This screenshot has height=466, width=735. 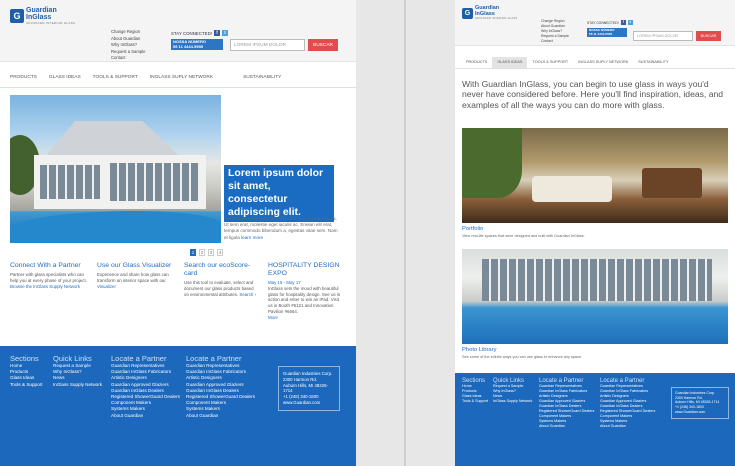 I want to click on feature-ecoscore-link: Search ›, so click(x=247, y=294).